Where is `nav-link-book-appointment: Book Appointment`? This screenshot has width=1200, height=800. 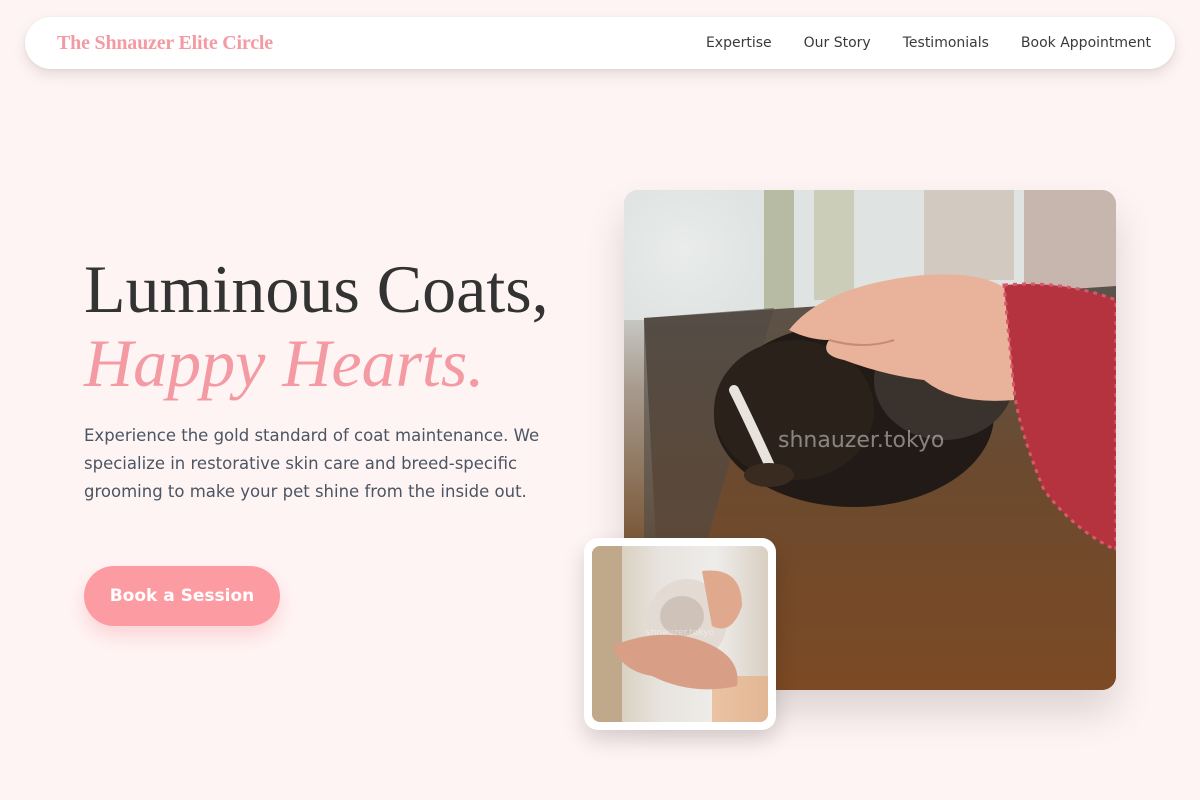
nav-link-book-appointment: Book Appointment is located at coordinates (1086, 43).